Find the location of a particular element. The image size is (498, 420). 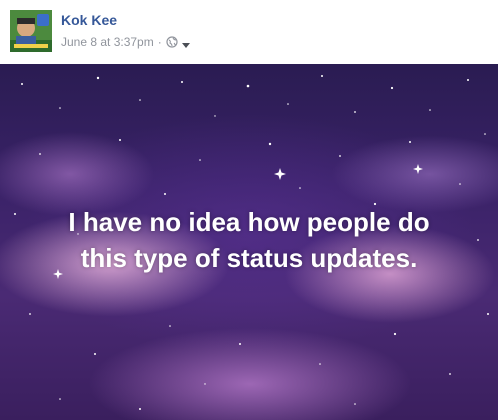

author-avatar is located at coordinates (31, 31).